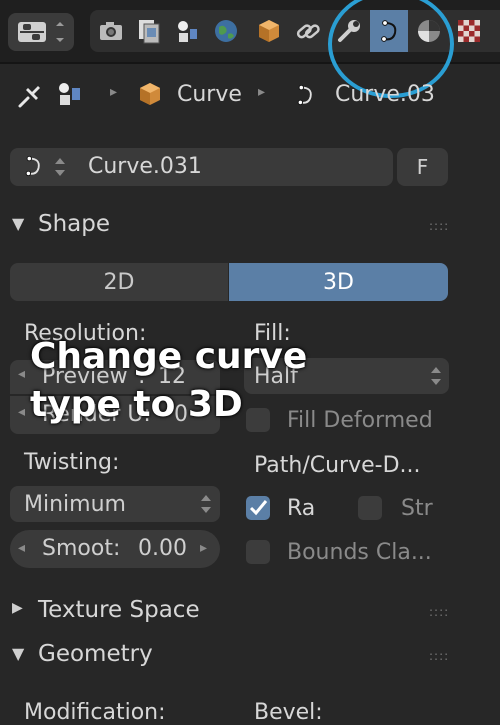 The width and height of the screenshot is (500, 725). I want to click on tab-texture, so click(469, 31).